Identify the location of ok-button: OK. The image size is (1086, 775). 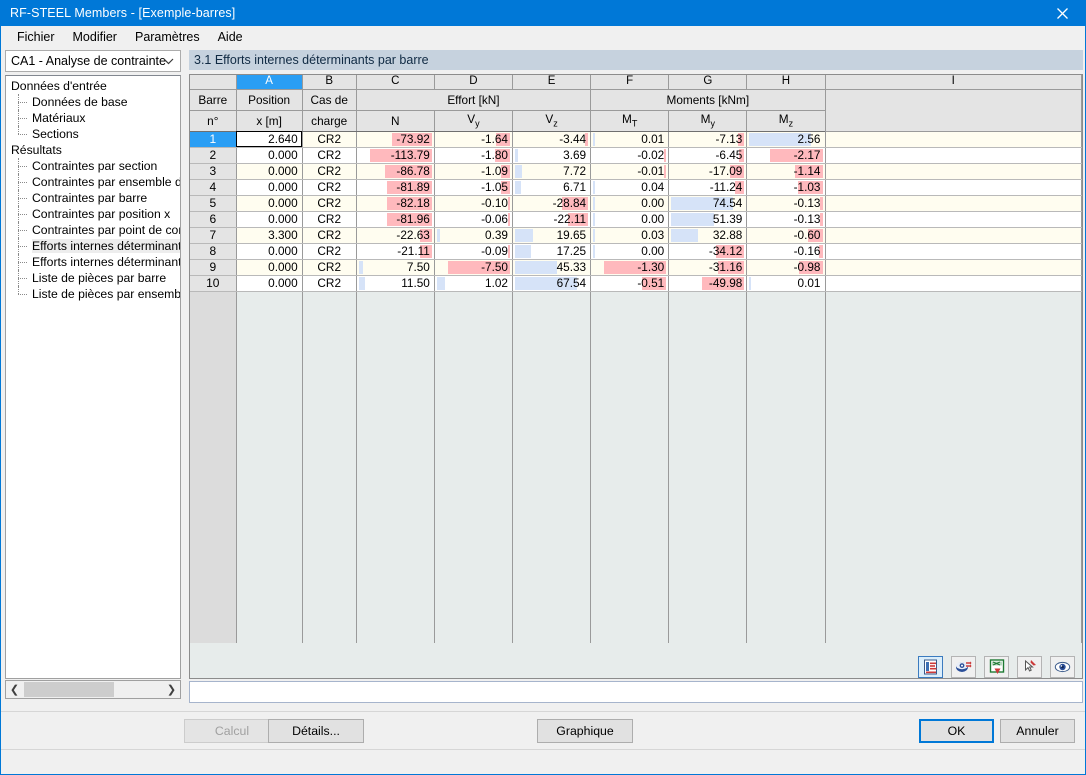
(956, 731).